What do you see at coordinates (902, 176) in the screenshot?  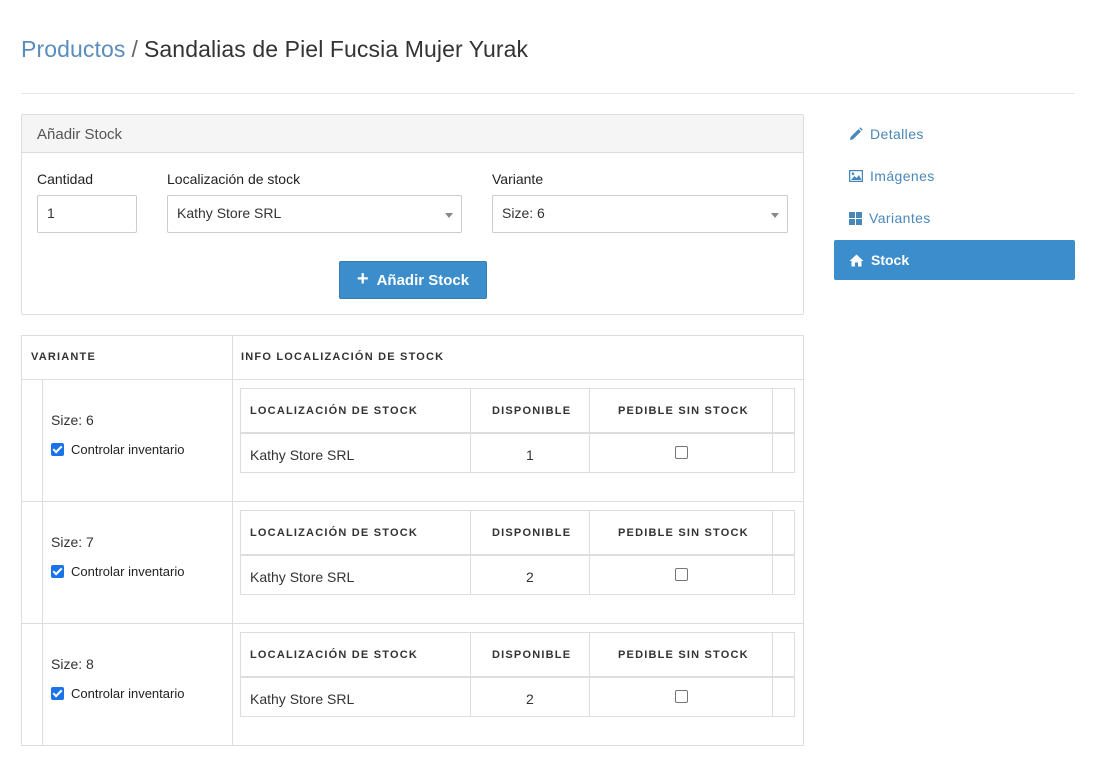 I see `nav-item-label: Imágenes` at bounding box center [902, 176].